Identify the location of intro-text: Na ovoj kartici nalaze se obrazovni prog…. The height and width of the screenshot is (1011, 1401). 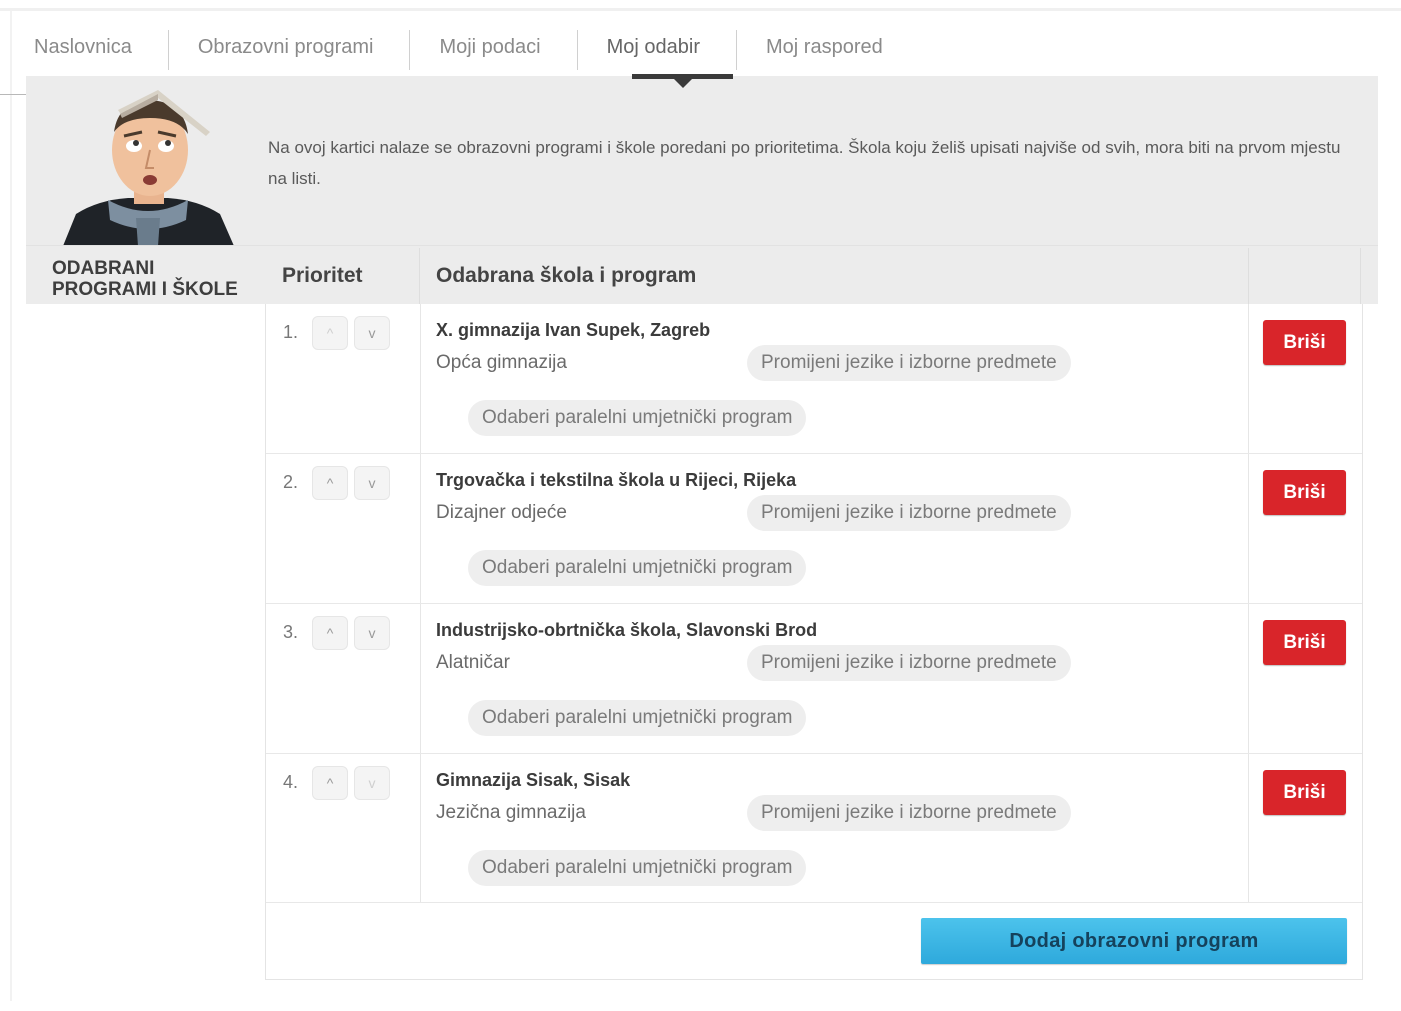
(804, 163).